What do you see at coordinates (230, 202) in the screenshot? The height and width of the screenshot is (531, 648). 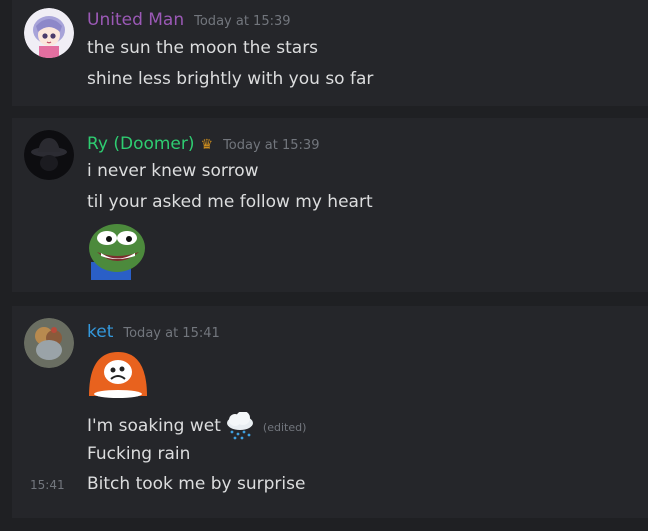 I see `message-text: til your asked me follow my heart` at bounding box center [230, 202].